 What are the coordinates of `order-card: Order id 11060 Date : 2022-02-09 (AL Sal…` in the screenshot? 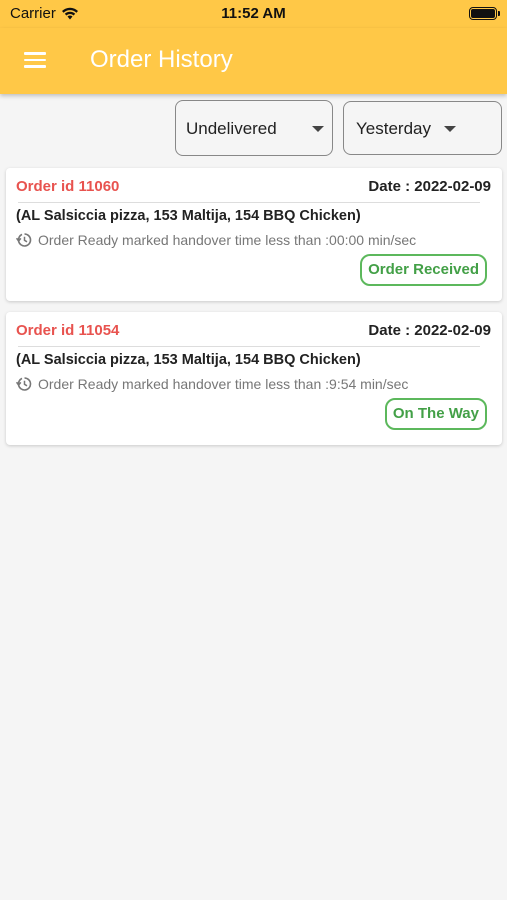 It's located at (254, 234).